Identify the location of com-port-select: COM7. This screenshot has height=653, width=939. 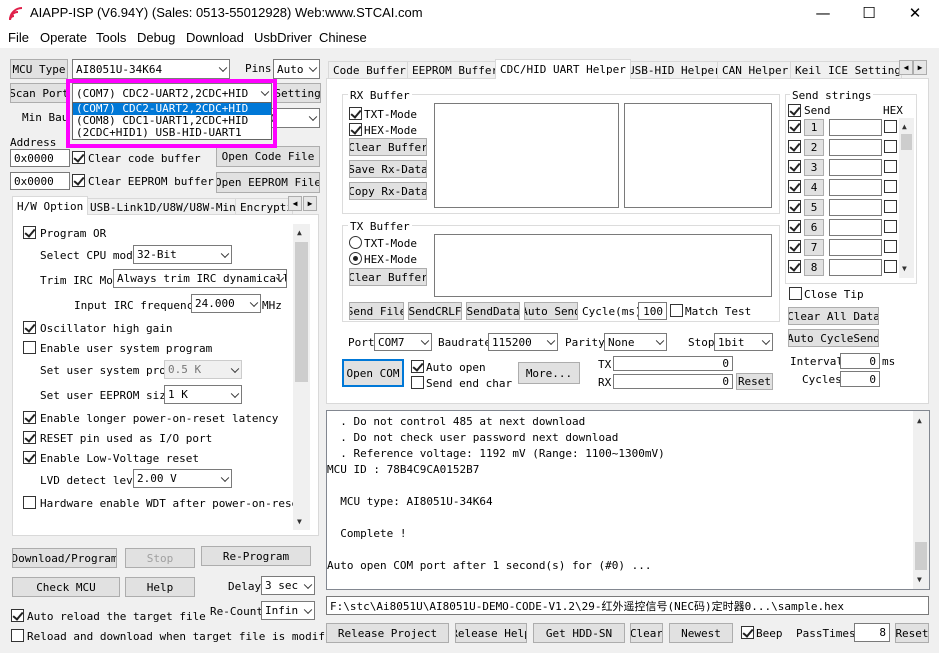
(403, 342).